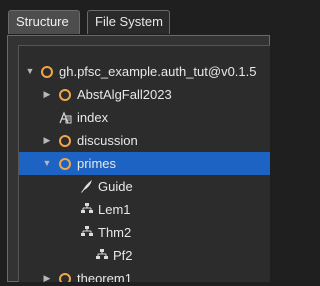 The width and height of the screenshot is (320, 286). I want to click on tree-item-primes: ▼ primes, so click(144, 163).